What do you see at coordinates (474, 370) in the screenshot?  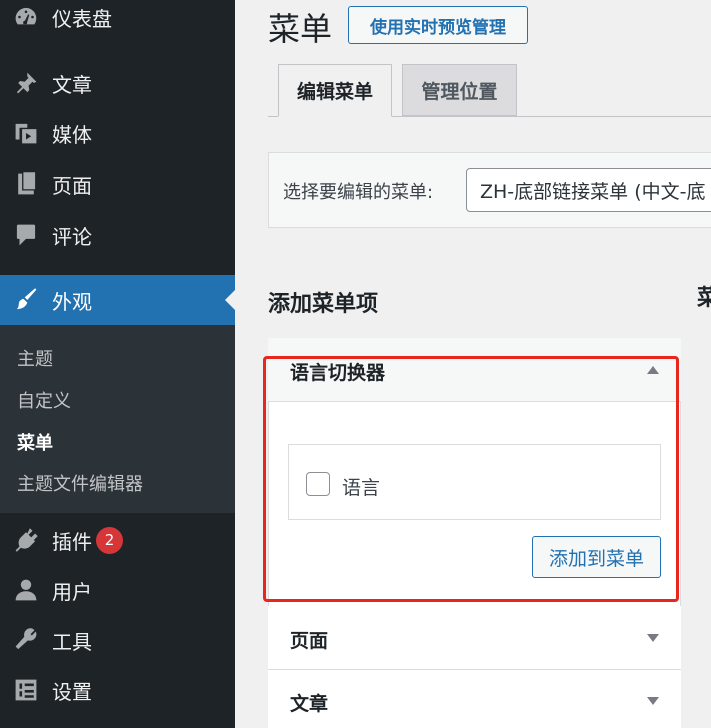 I see `accordion-section-language-switcher: 语言切换器` at bounding box center [474, 370].